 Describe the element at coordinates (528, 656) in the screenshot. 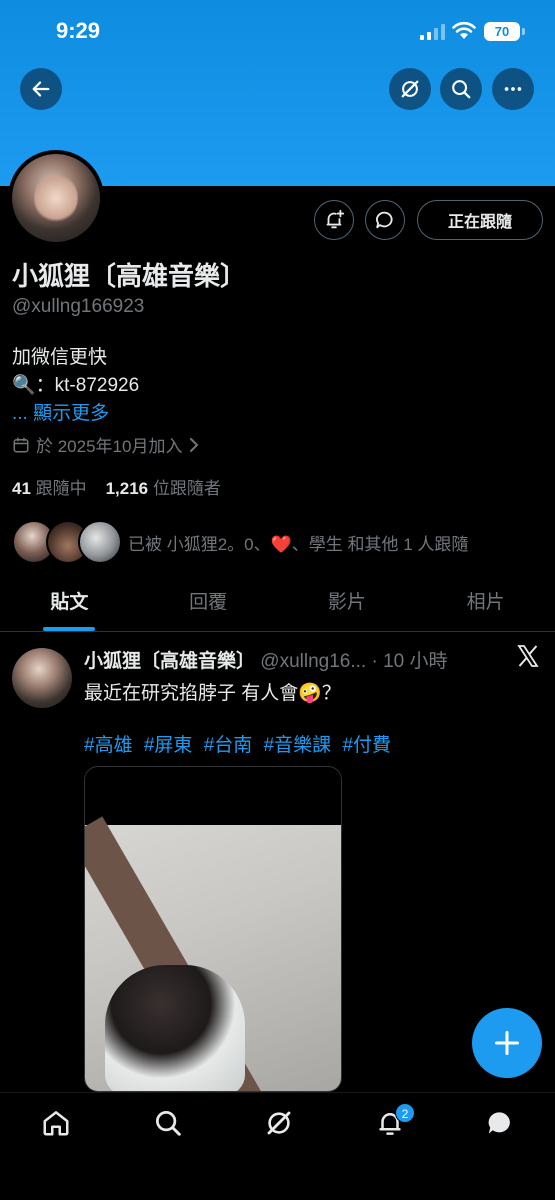

I see `x-logo-icon` at that location.